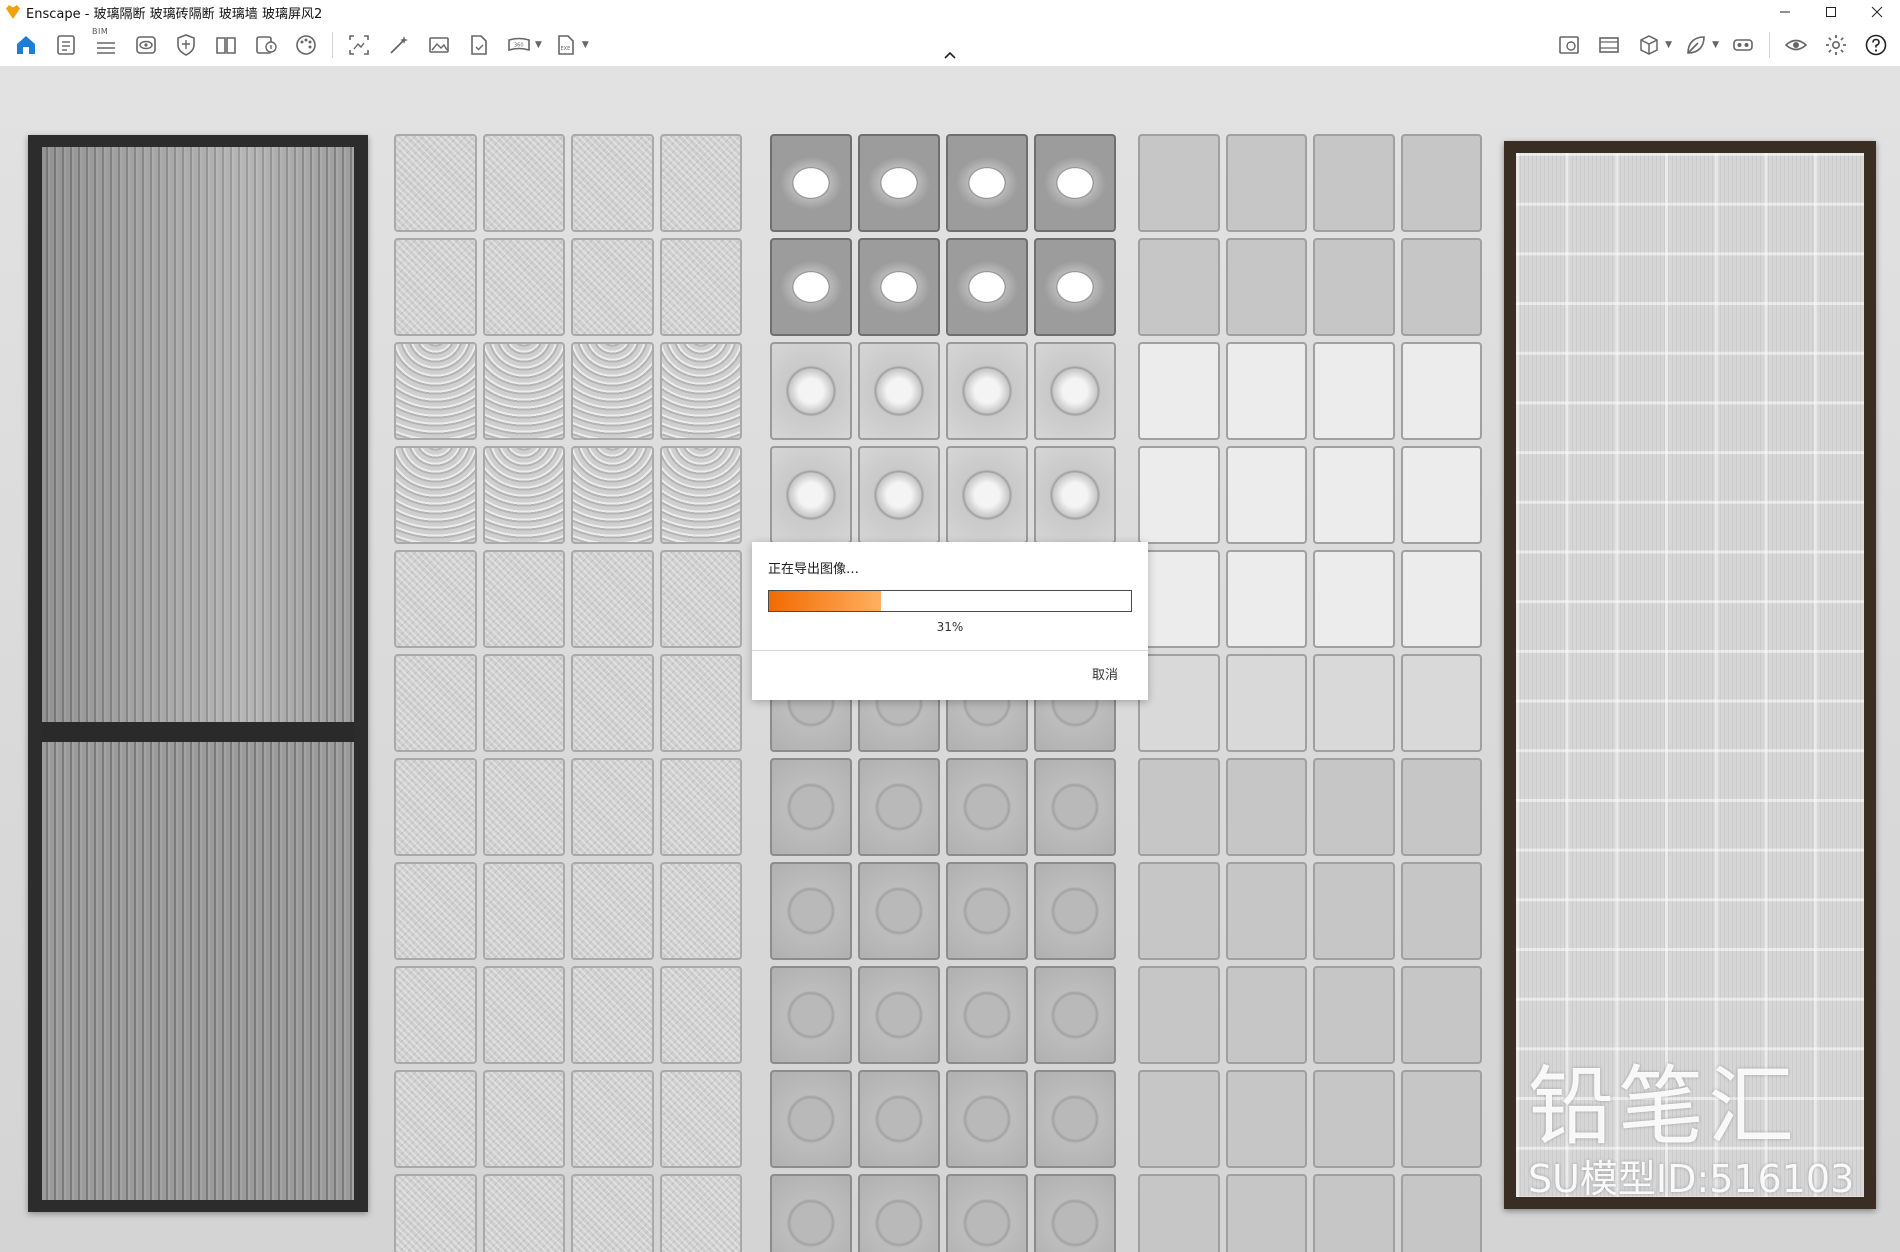 The image size is (1900, 1252). I want to click on settings-gear-icon, so click(1836, 45).